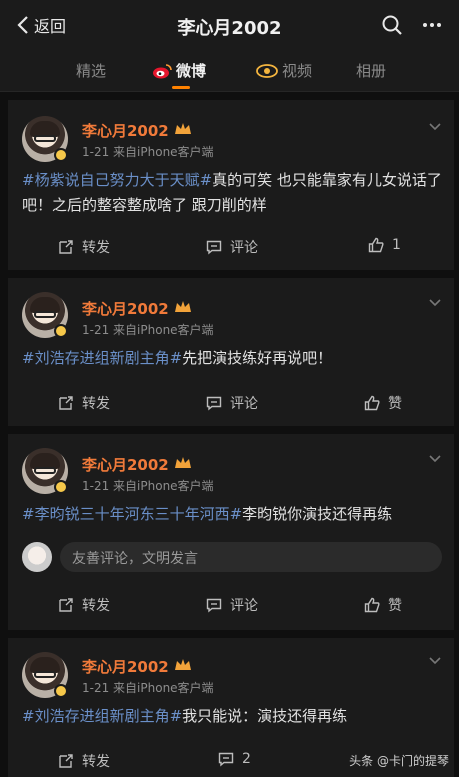 Image resolution: width=459 pixels, height=777 pixels. I want to click on my-avatar, so click(37, 557).